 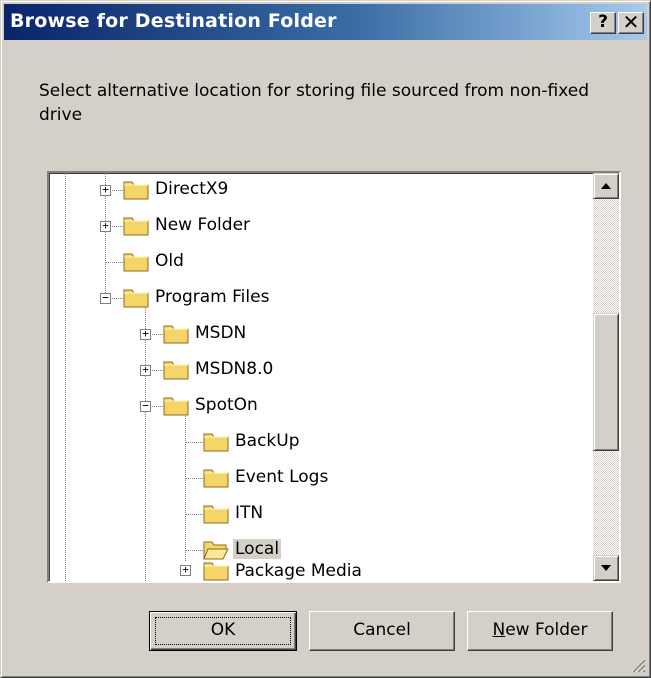 What do you see at coordinates (281, 477) in the screenshot?
I see `tree-item-event-logs: Event Logs` at bounding box center [281, 477].